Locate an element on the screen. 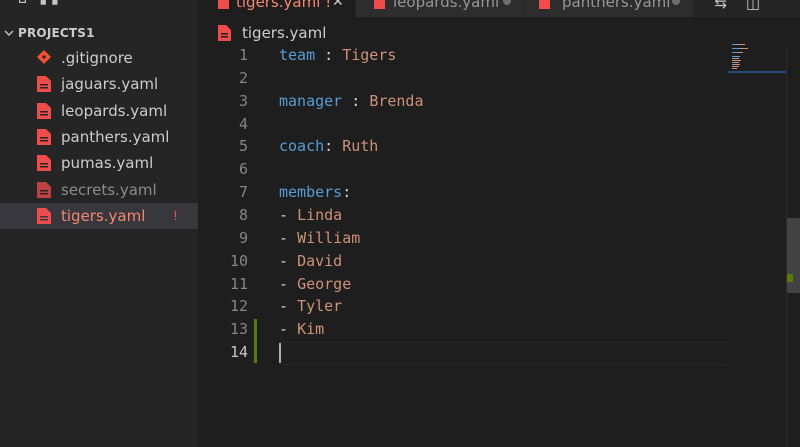 This screenshot has width=800, height=447. line-number: 2 is located at coordinates (243, 77).